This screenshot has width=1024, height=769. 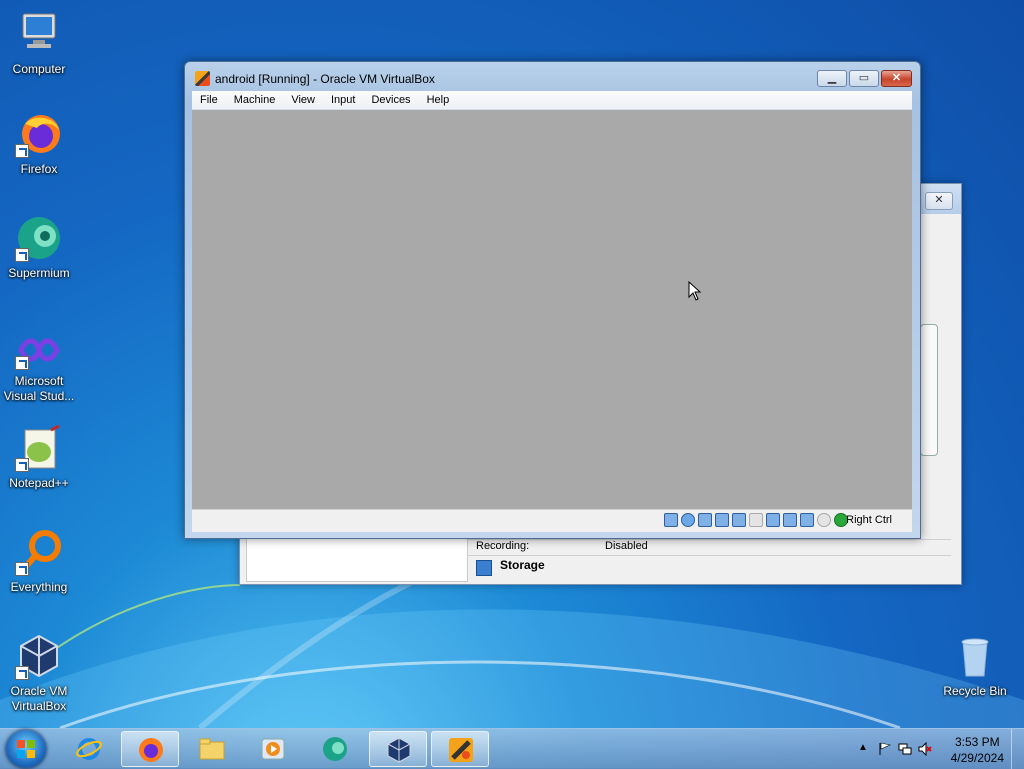 I want to click on desktop-icon-firefox: Firefox, so click(x=39, y=143).